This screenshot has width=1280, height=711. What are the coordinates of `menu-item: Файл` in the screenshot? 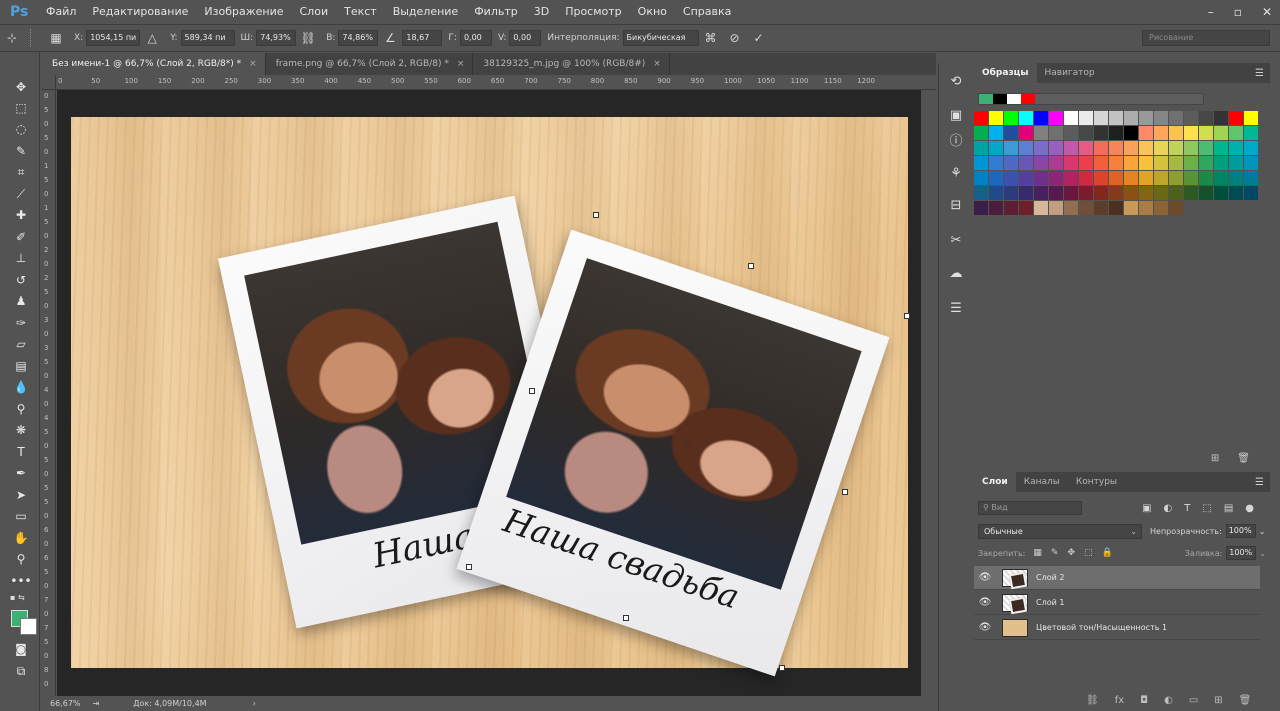 It's located at (61, 12).